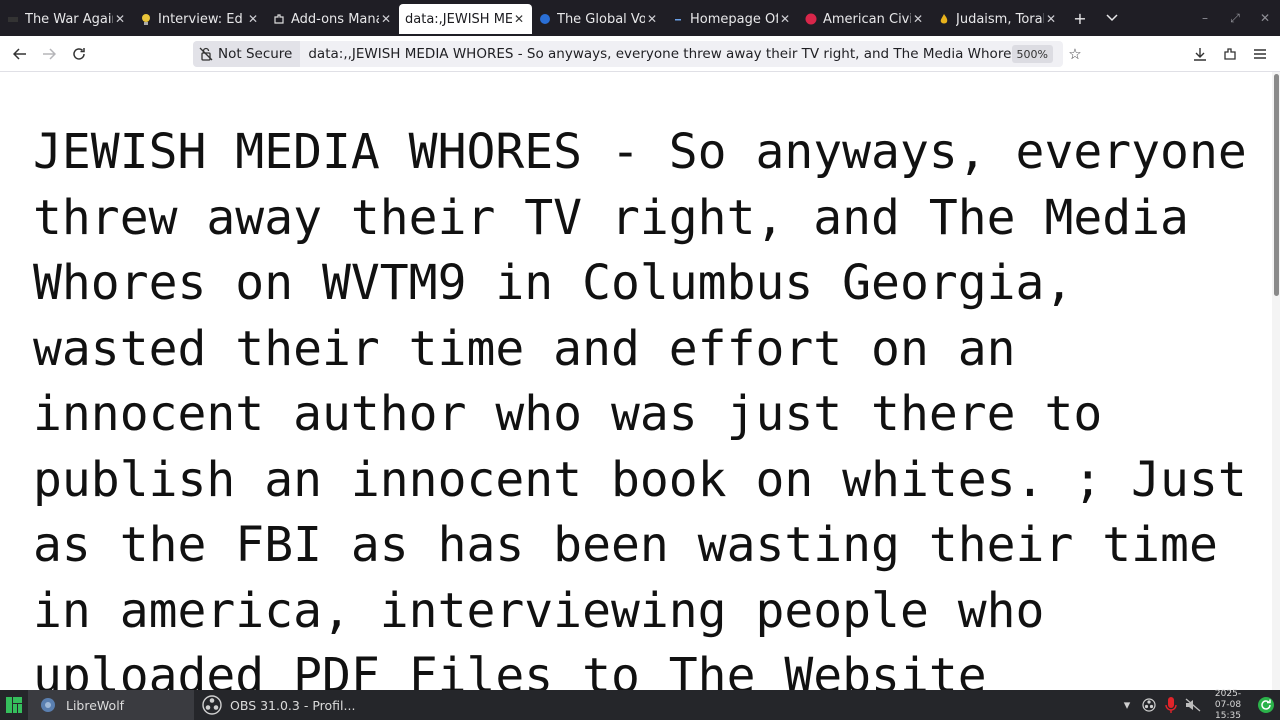 The height and width of the screenshot is (722, 1280). I want to click on network-icon: ▾, so click(1127, 705).